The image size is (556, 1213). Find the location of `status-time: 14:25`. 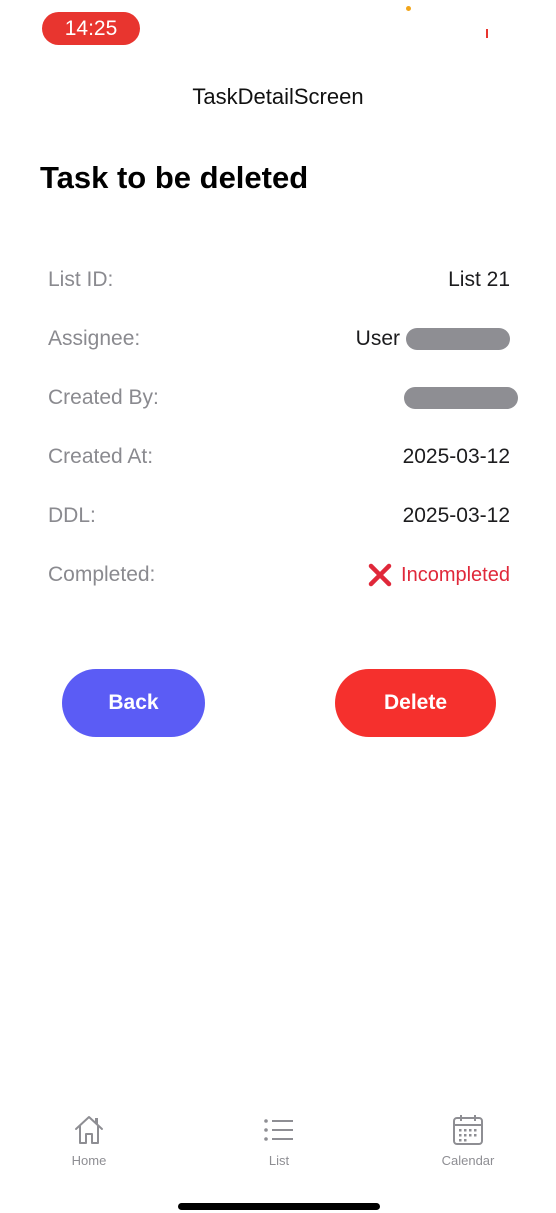

status-time: 14:25 is located at coordinates (91, 28).